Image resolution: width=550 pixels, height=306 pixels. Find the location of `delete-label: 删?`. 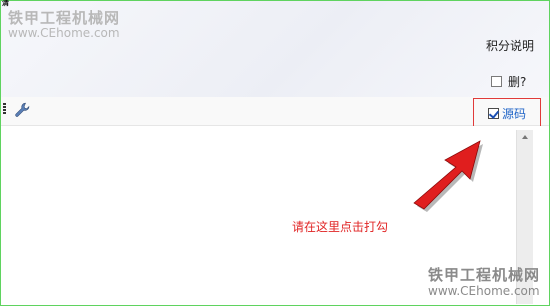

delete-label: 删? is located at coordinates (517, 81).